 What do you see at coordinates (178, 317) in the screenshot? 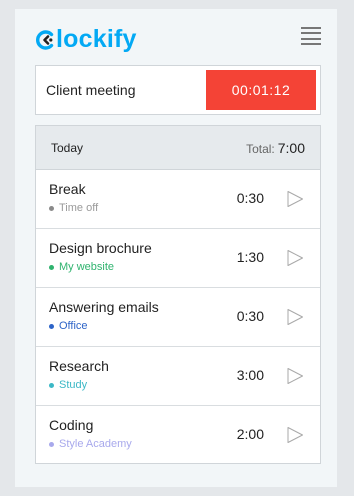
I see `time-entry-row: Answering emails Office 0:30` at bounding box center [178, 317].